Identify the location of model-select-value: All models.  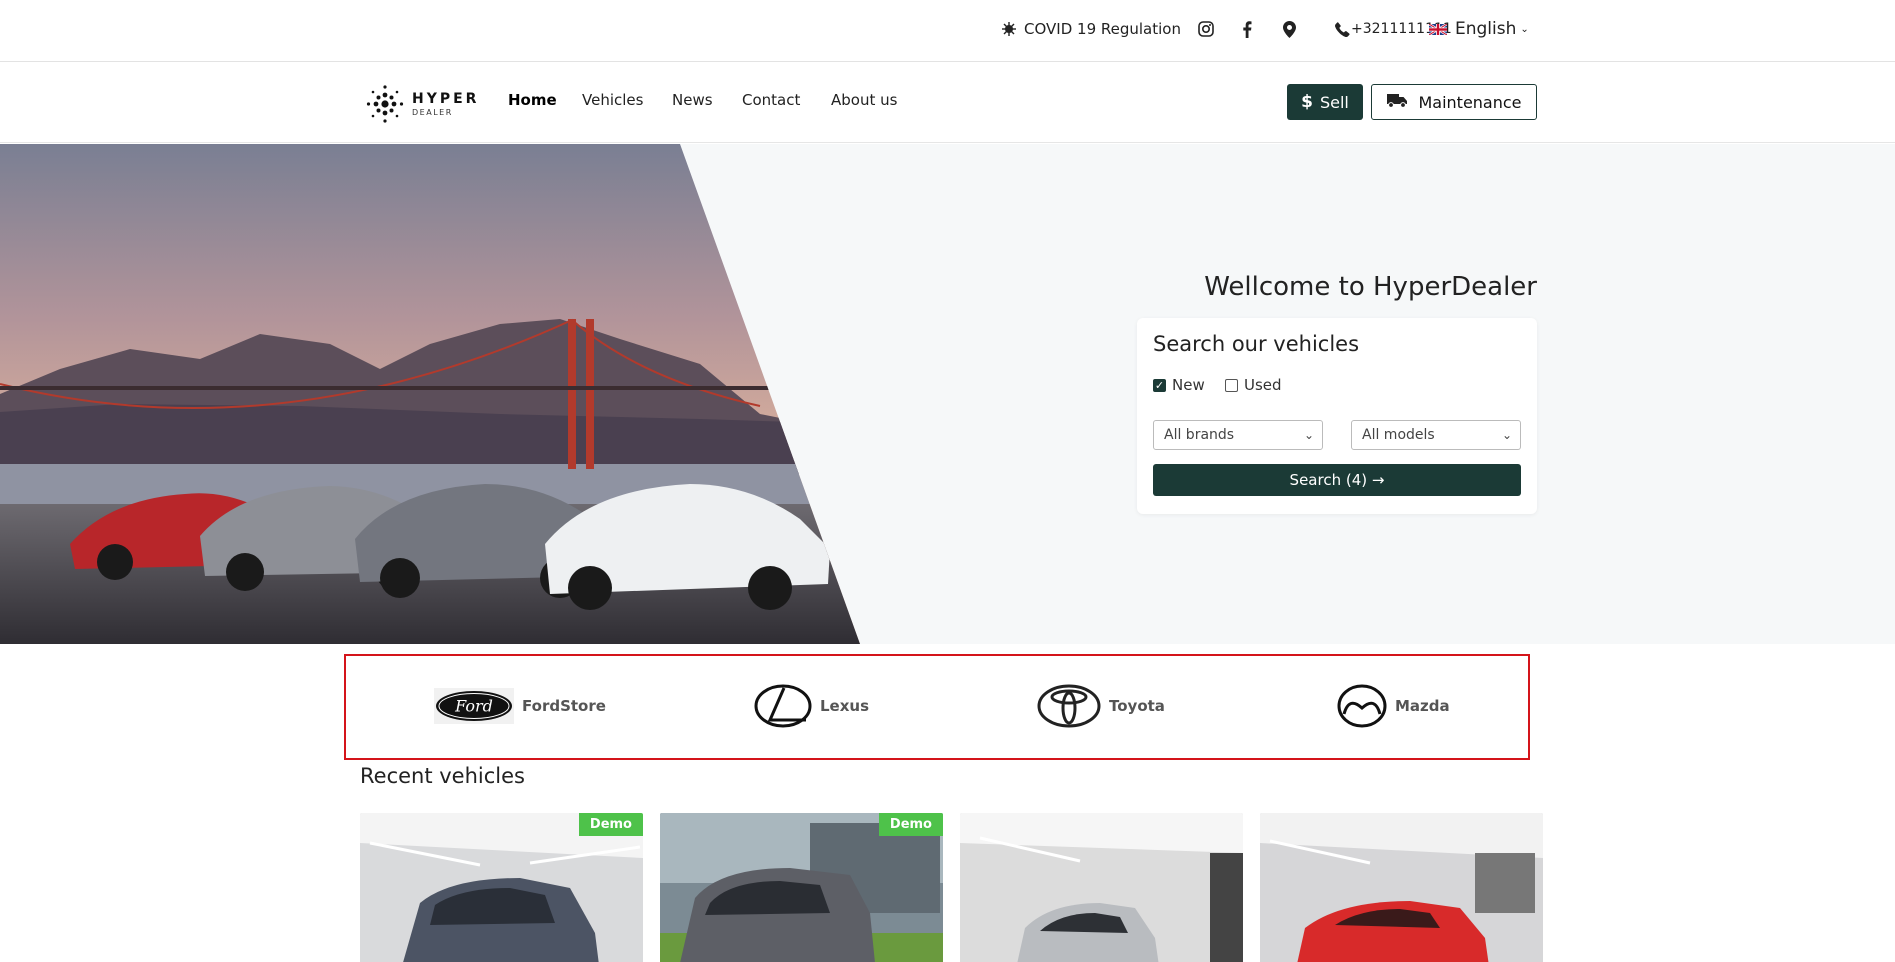
(1398, 435).